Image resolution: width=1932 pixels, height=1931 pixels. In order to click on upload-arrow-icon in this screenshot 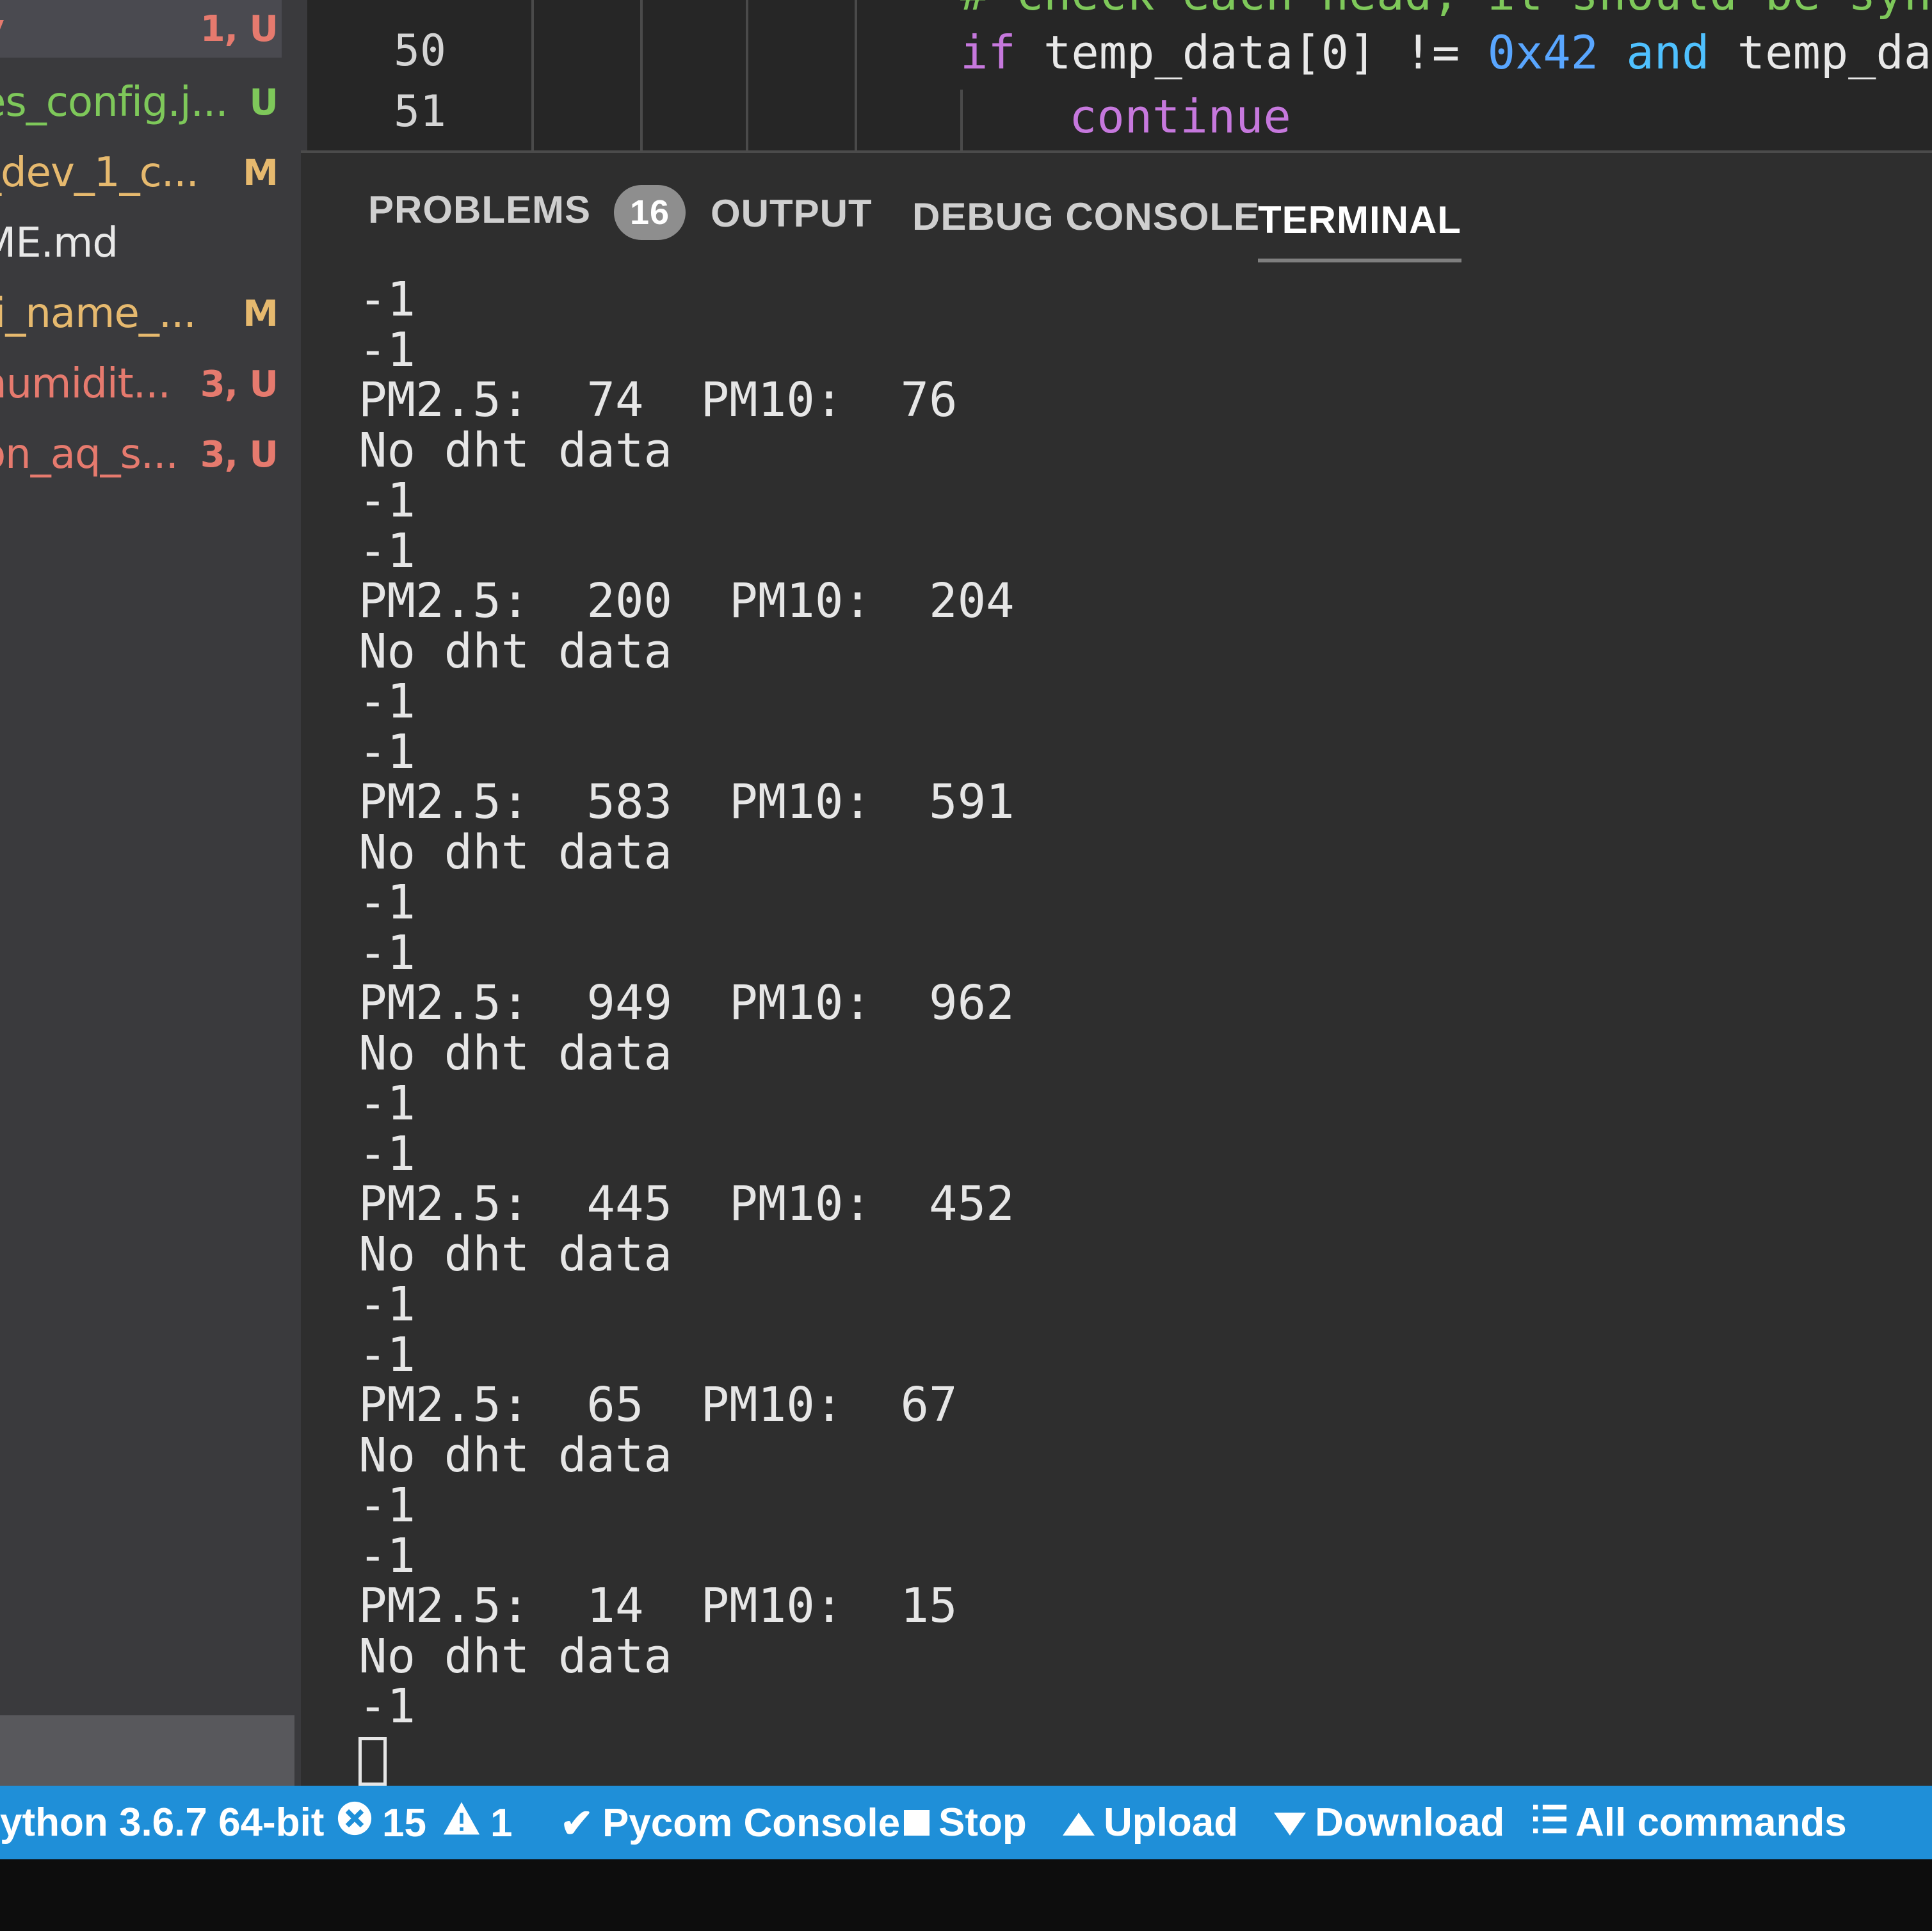, I will do `click(1079, 1823)`.